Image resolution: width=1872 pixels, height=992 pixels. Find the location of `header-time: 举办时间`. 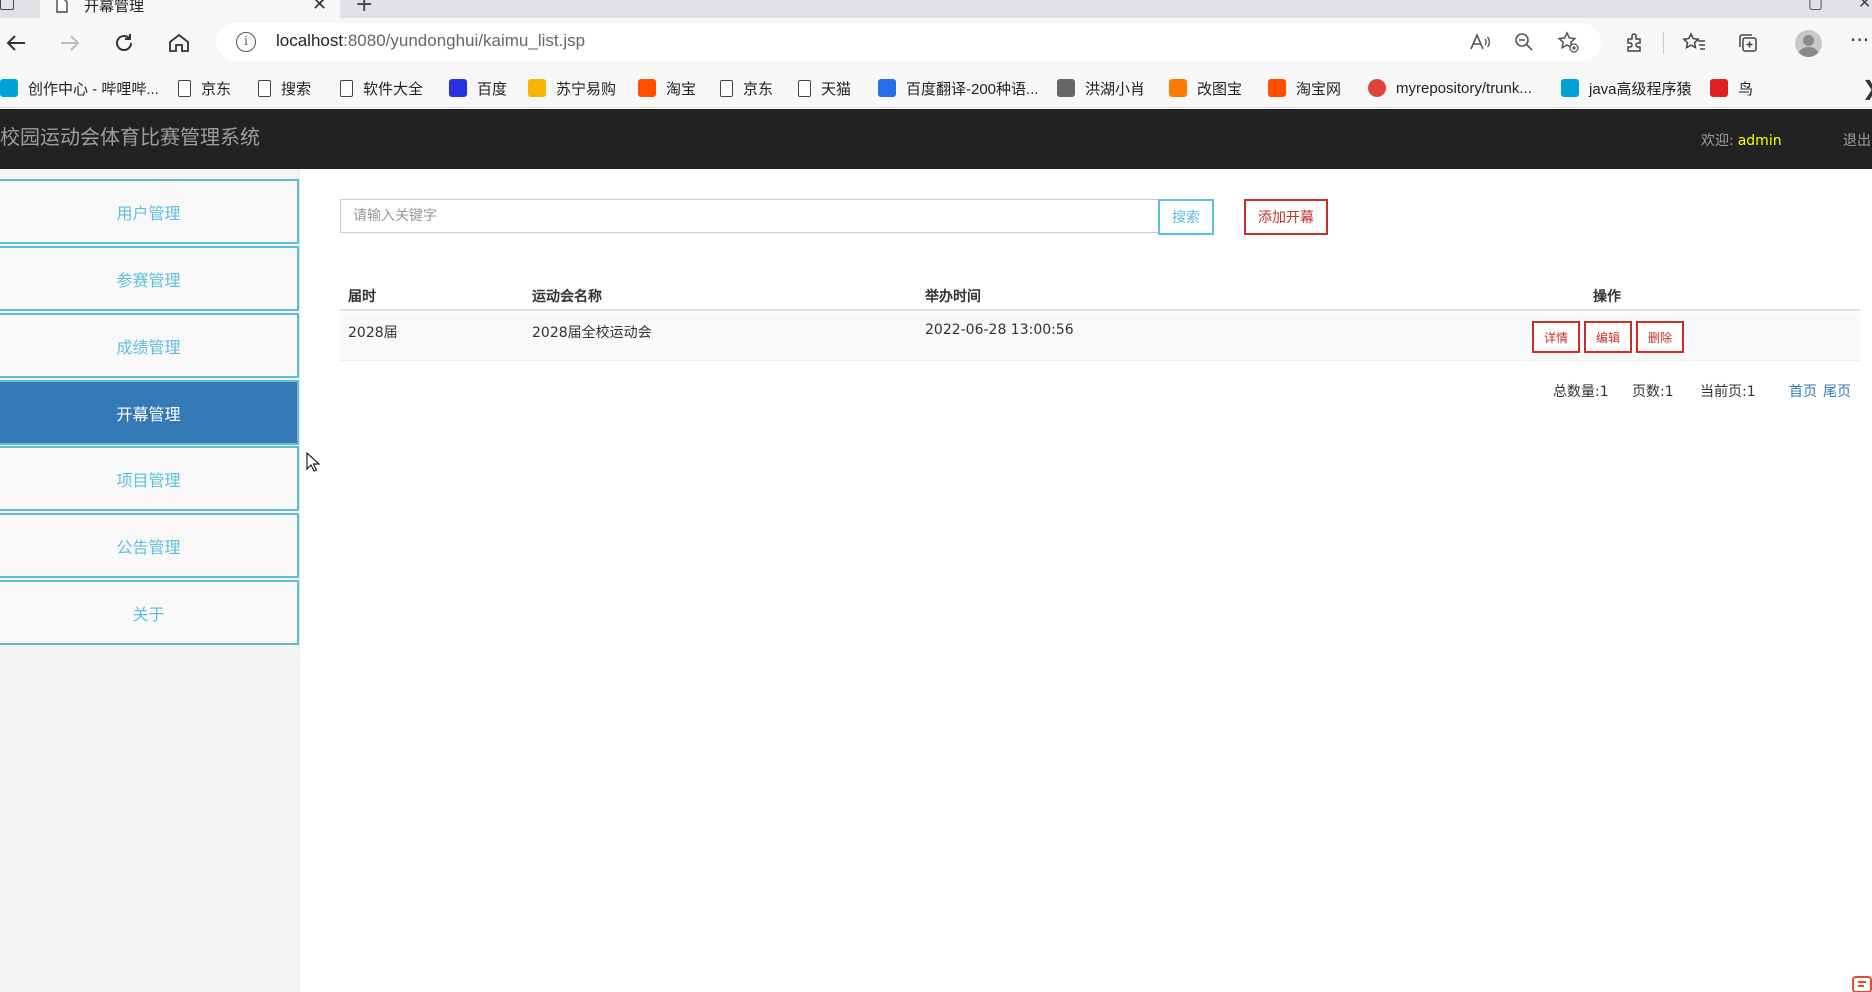

header-time: 举办时间 is located at coordinates (953, 297).